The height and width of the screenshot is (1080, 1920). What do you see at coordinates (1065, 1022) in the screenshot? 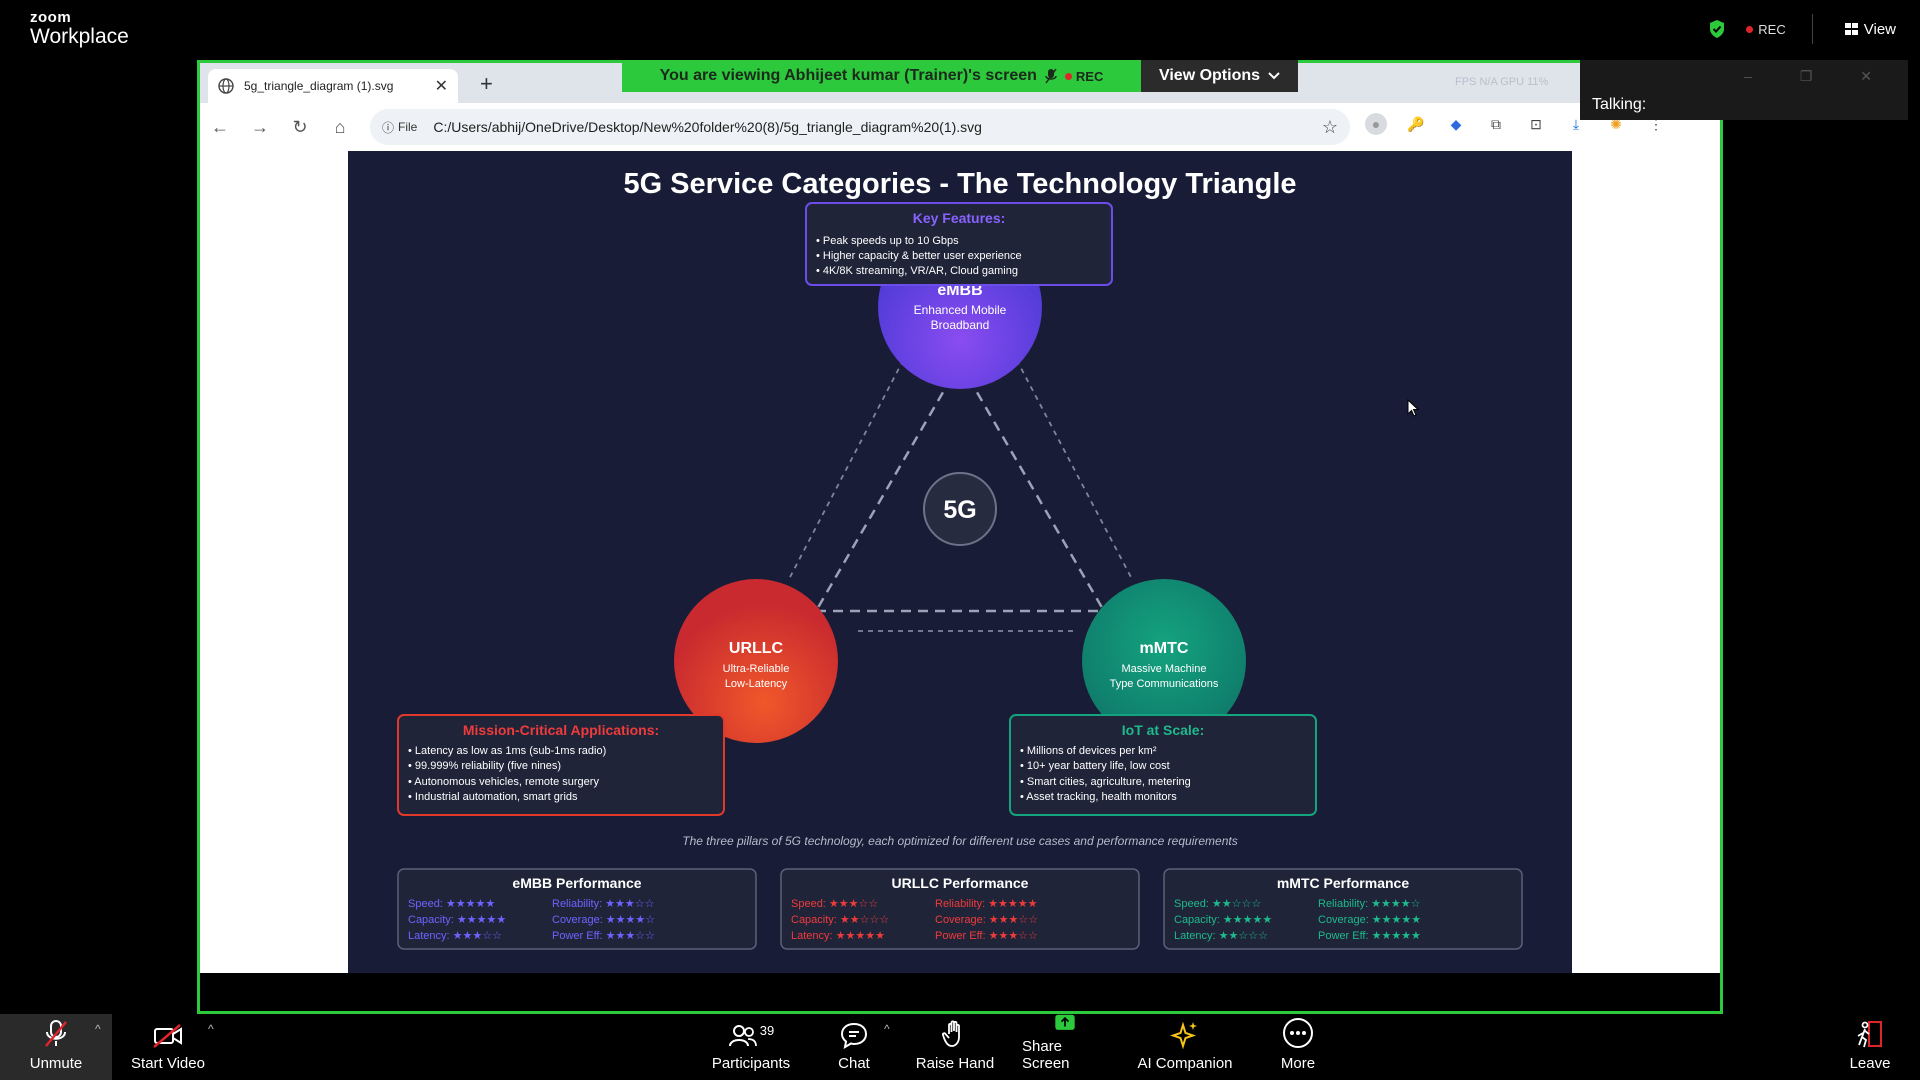
I see `share-screen-icon` at bounding box center [1065, 1022].